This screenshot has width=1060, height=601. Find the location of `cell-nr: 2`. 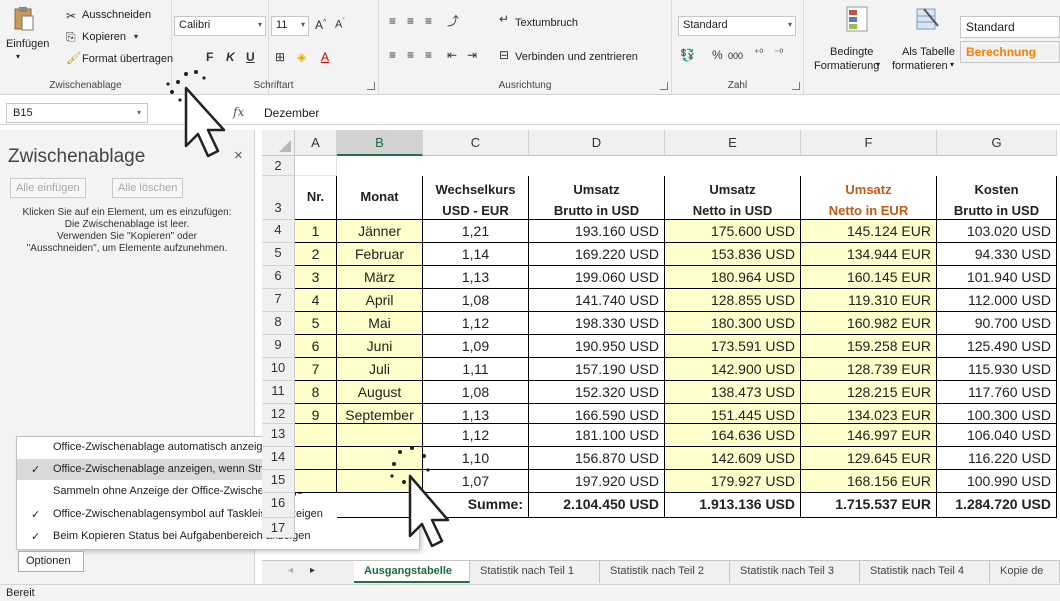

cell-nr: 2 is located at coordinates (316, 254).